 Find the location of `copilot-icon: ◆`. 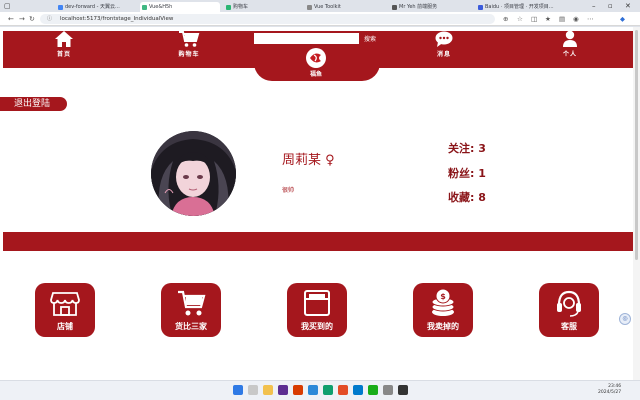

copilot-icon: ◆ is located at coordinates (622, 19).